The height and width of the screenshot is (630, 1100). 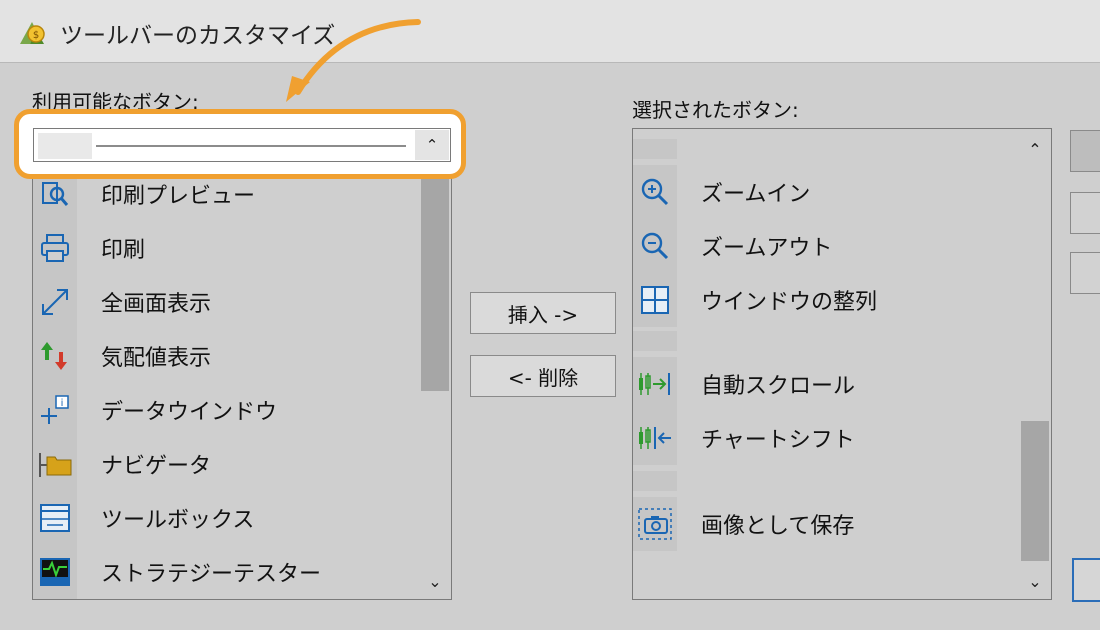 I want to click on list-item: 画像として保存, so click(x=743, y=524).